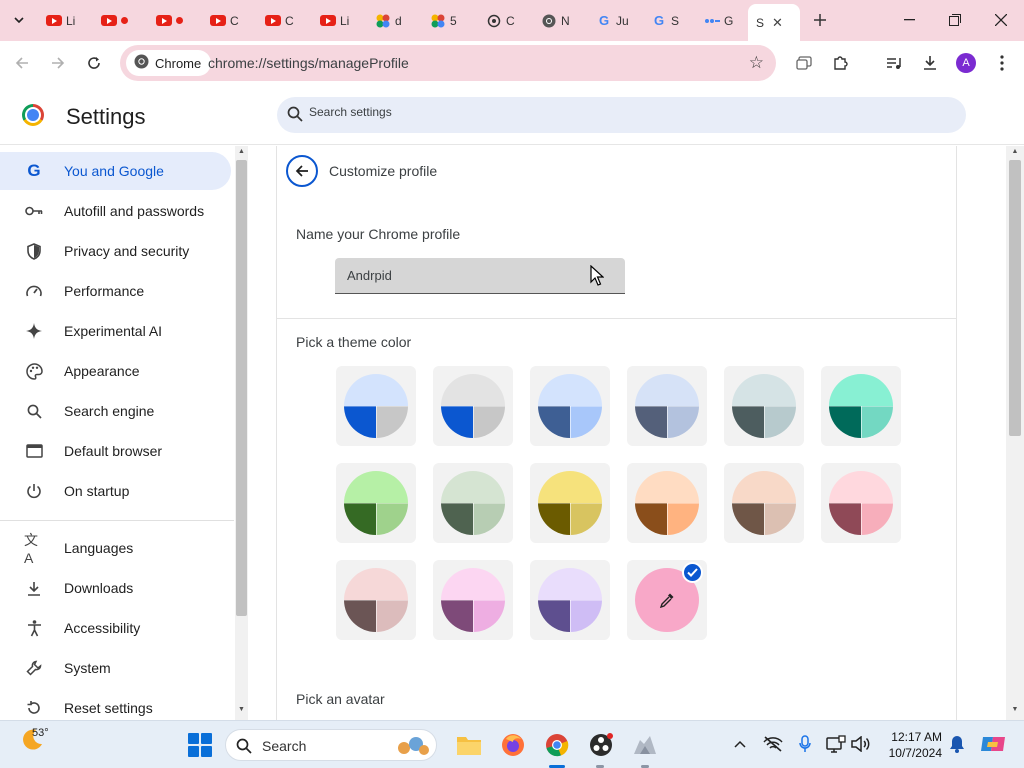  I want to click on tab-label: N, so click(565, 20).